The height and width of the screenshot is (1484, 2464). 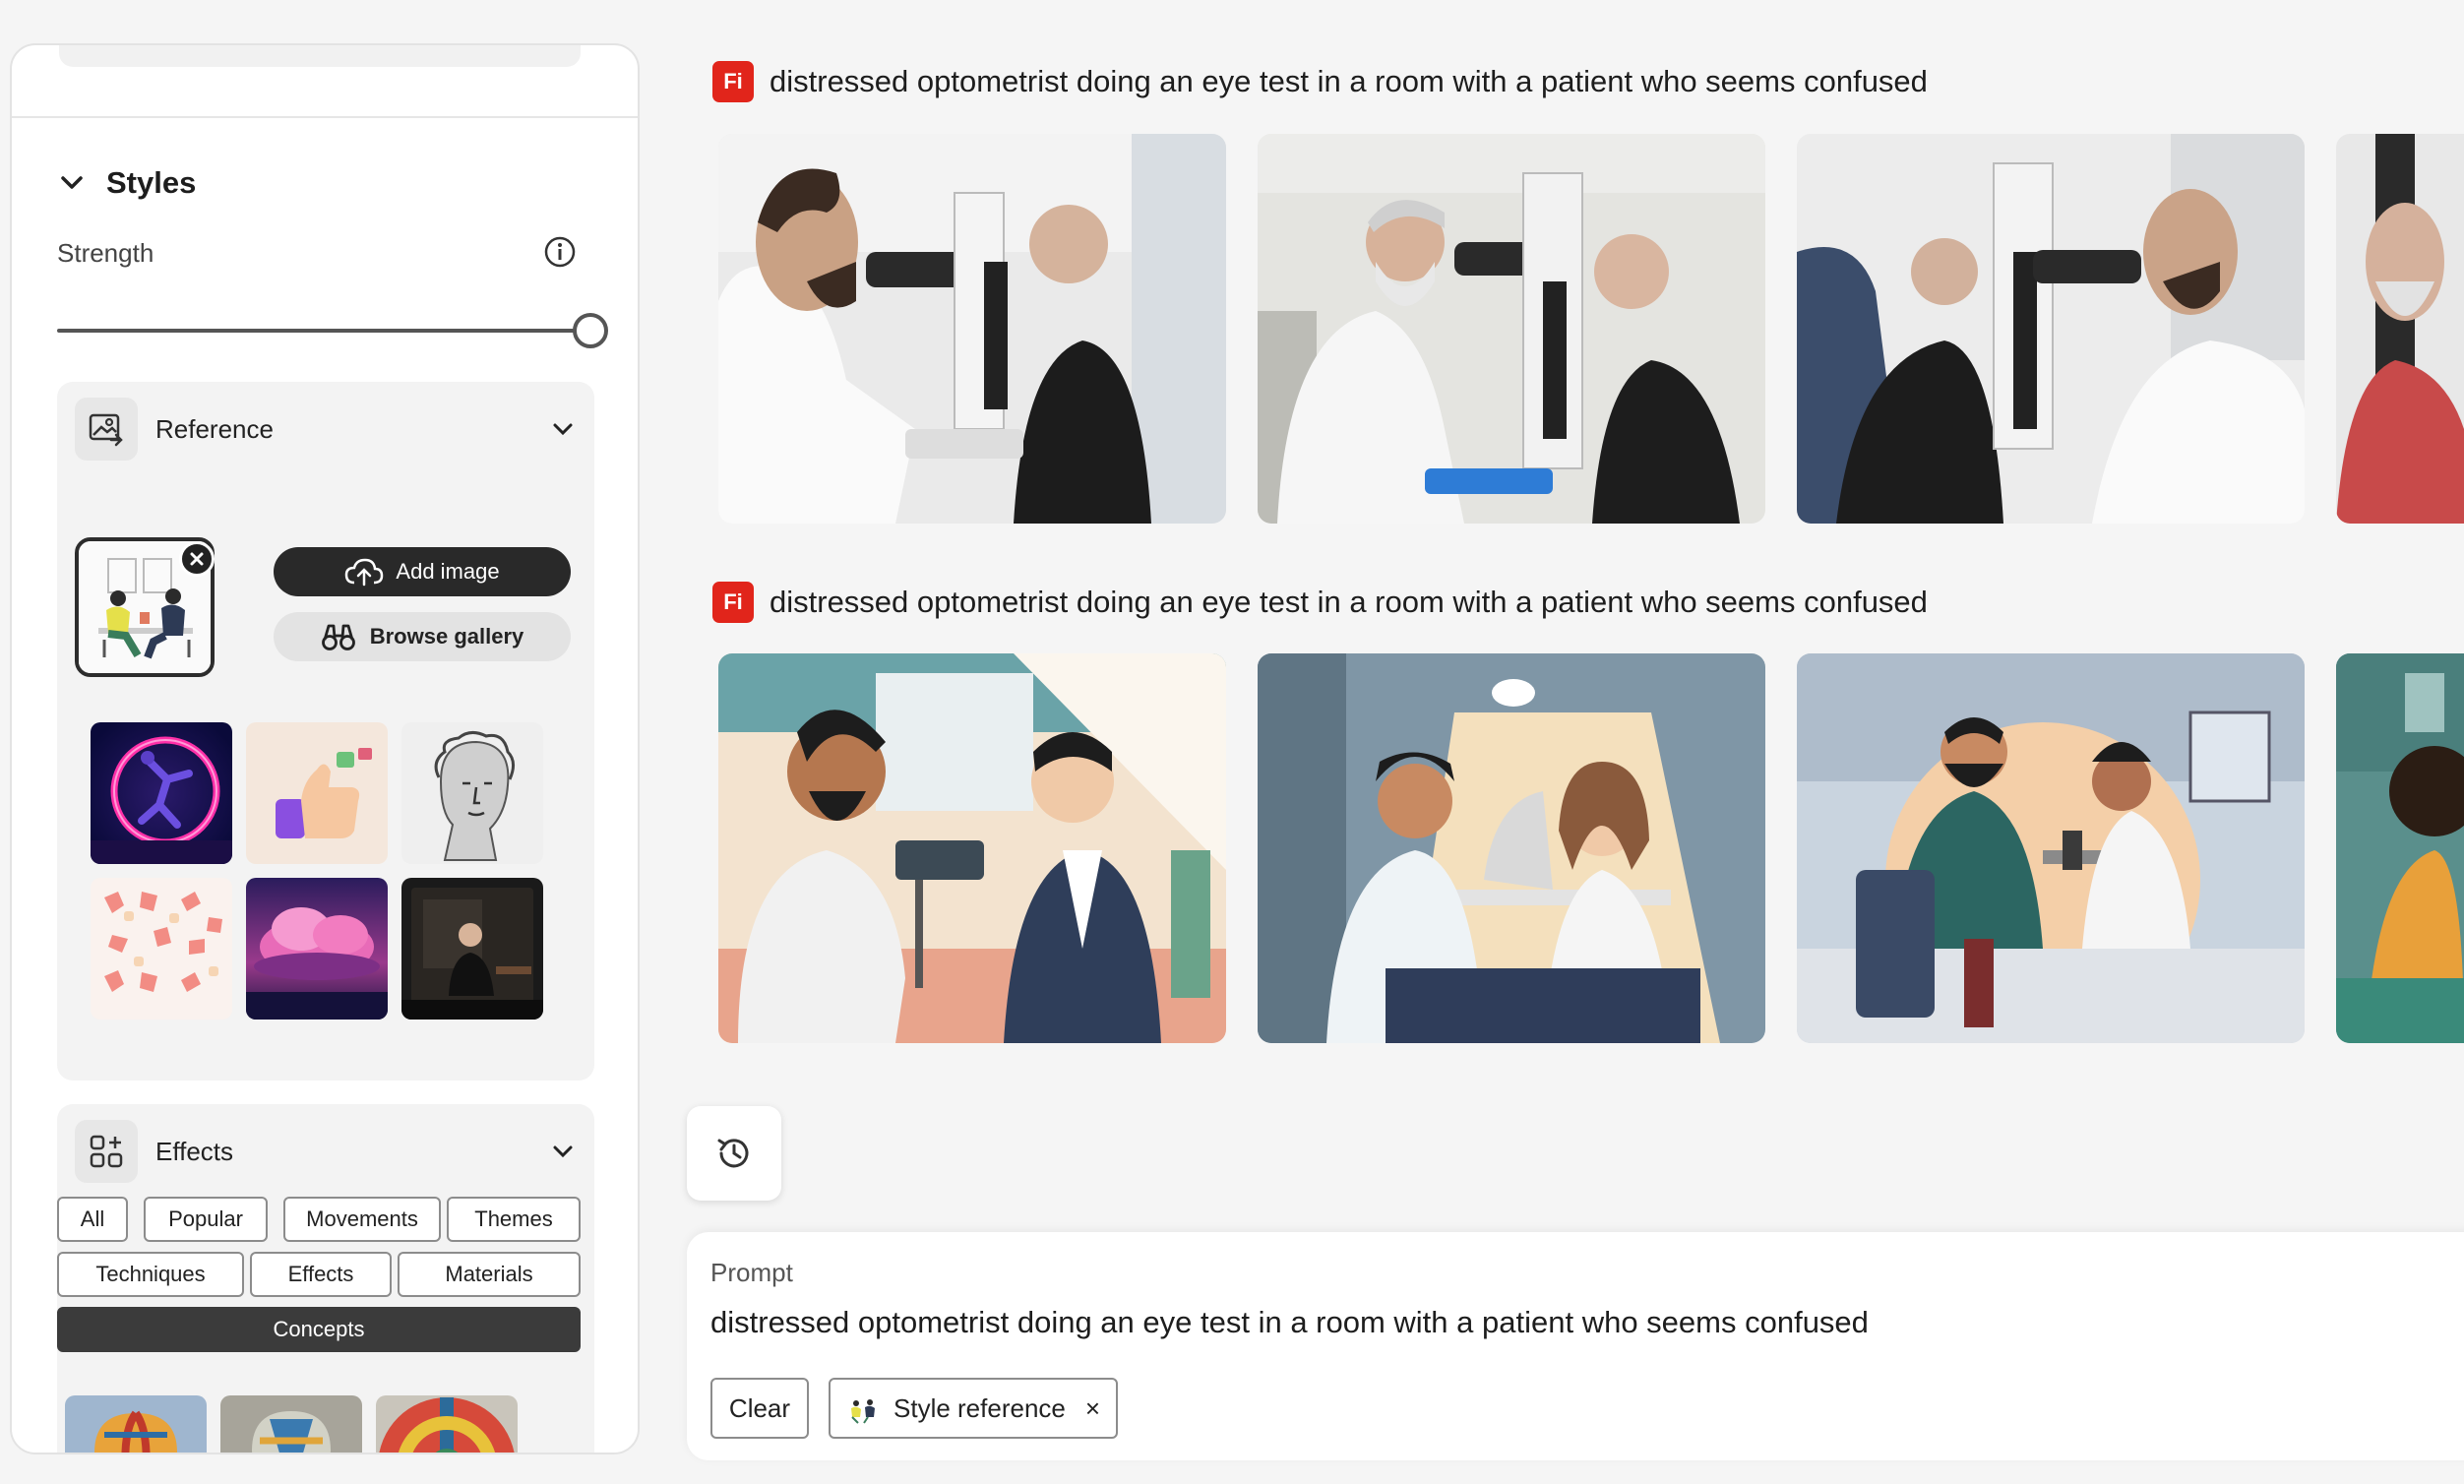 I want to click on reference-section-toggle: Reference, so click(x=327, y=430).